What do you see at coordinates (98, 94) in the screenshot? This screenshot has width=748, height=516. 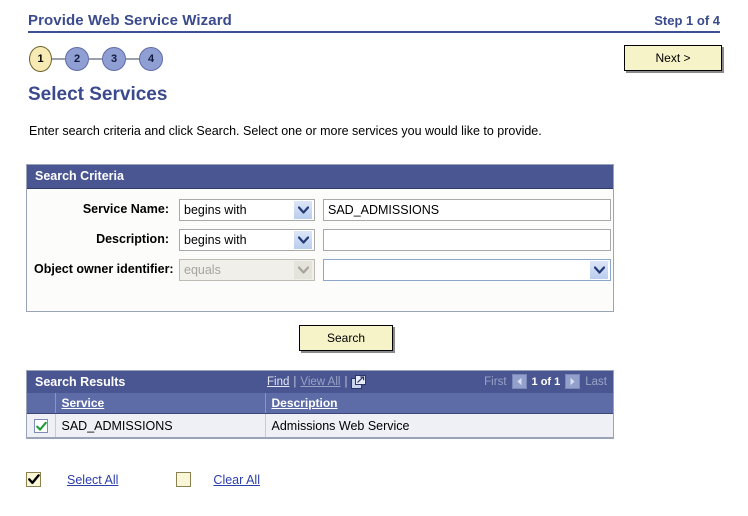 I see `page-title: Select Services` at bounding box center [98, 94].